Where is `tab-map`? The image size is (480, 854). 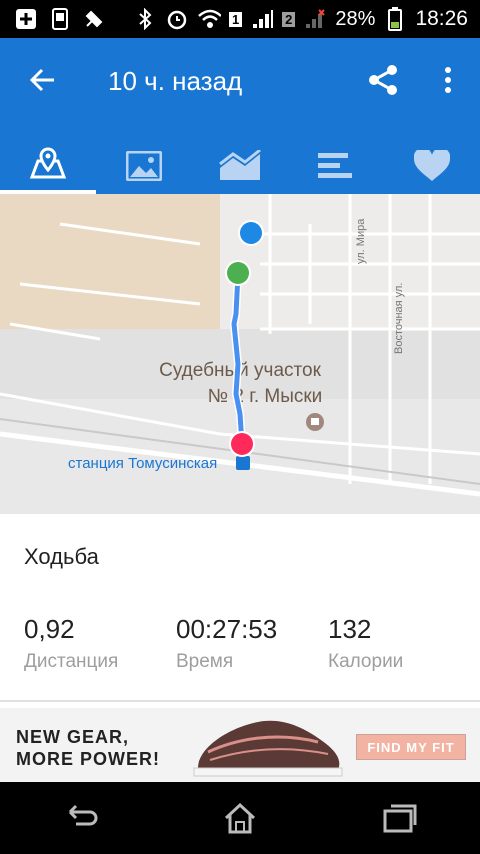
tab-map is located at coordinates (48, 166).